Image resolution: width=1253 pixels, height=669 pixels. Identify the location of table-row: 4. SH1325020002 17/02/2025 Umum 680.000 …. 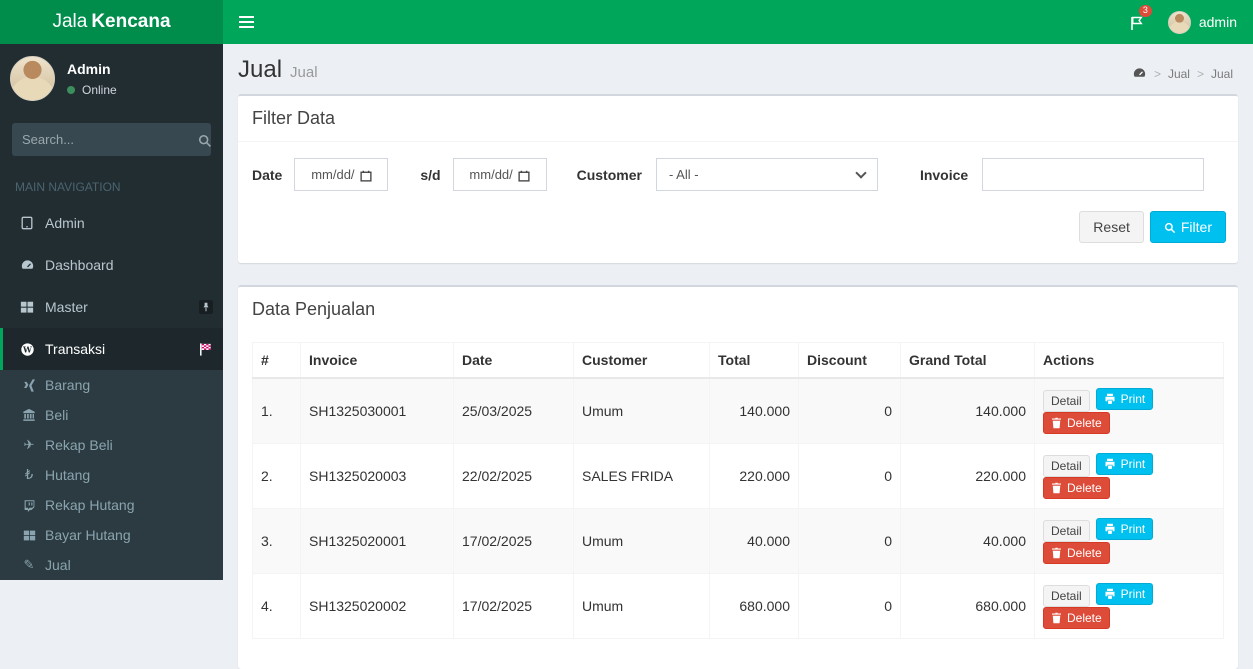
(738, 606).